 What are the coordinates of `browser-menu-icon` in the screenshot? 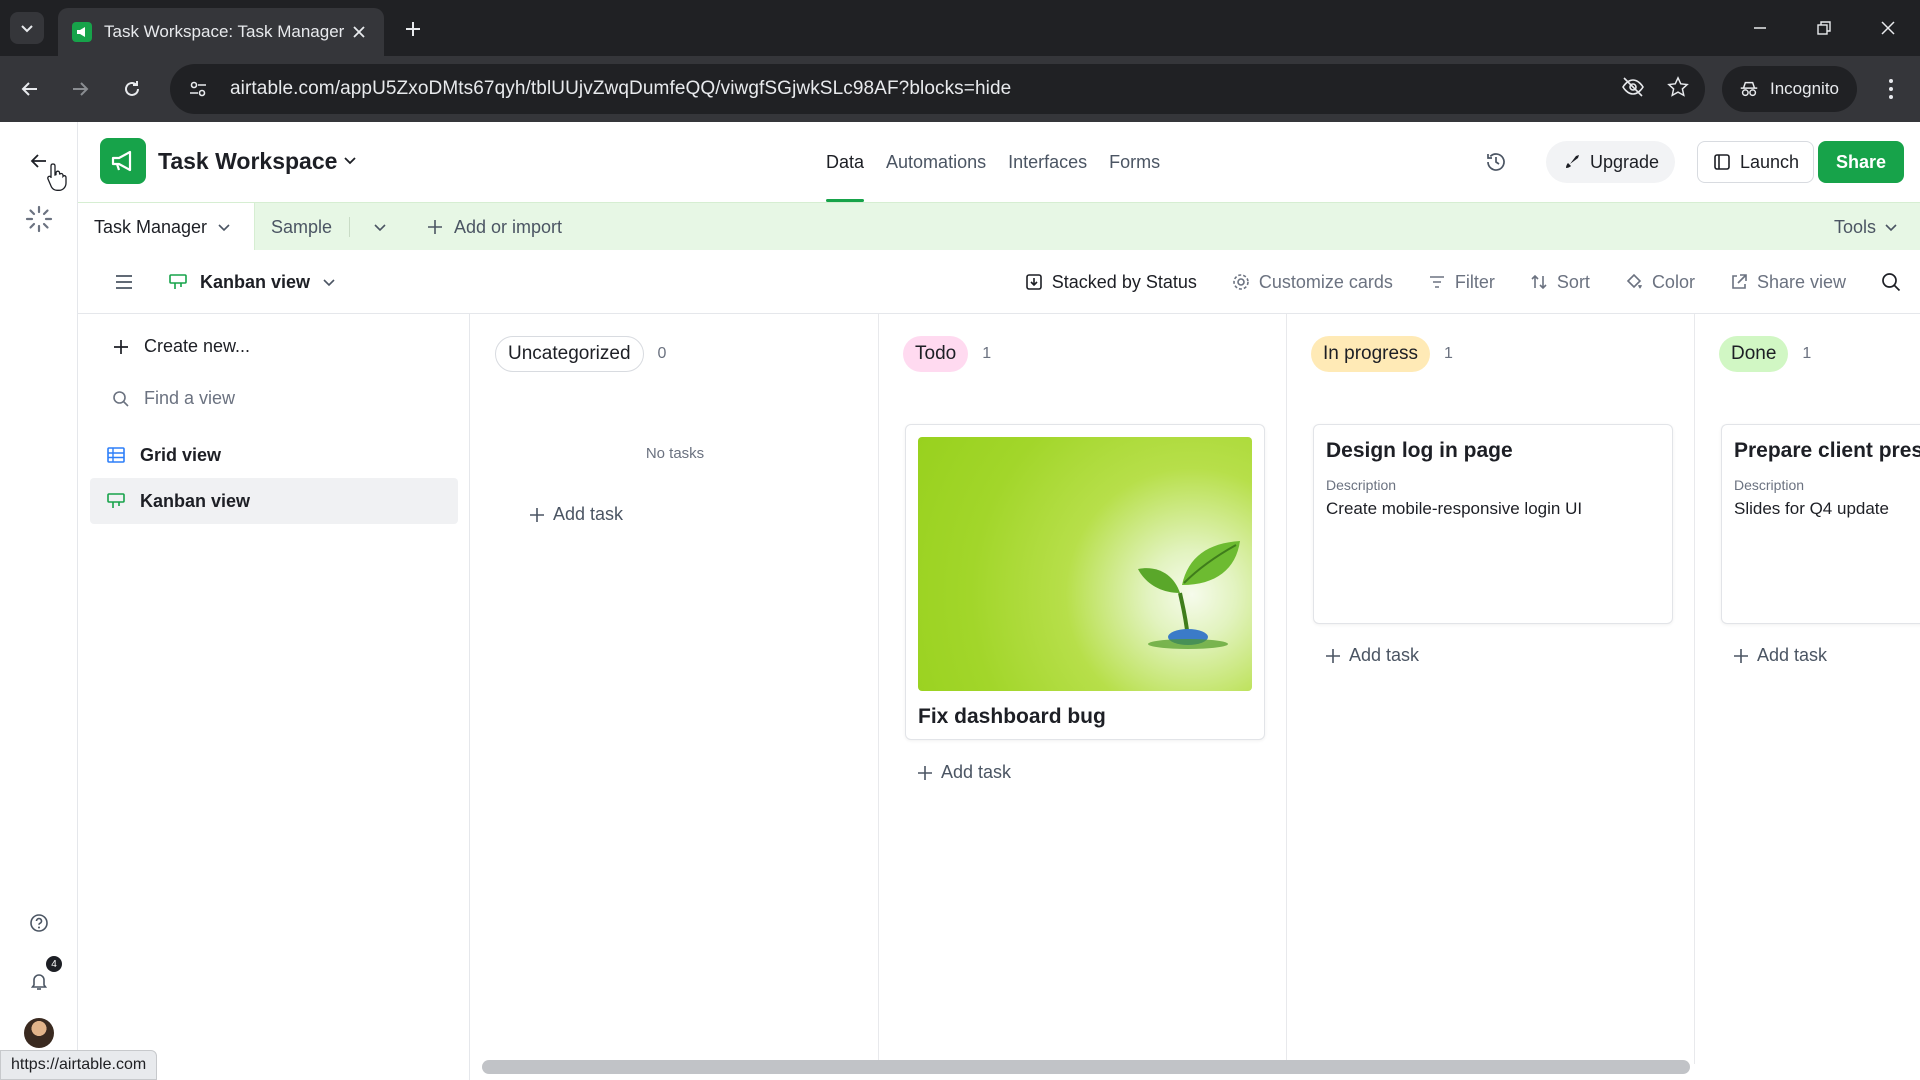 It's located at (1891, 89).